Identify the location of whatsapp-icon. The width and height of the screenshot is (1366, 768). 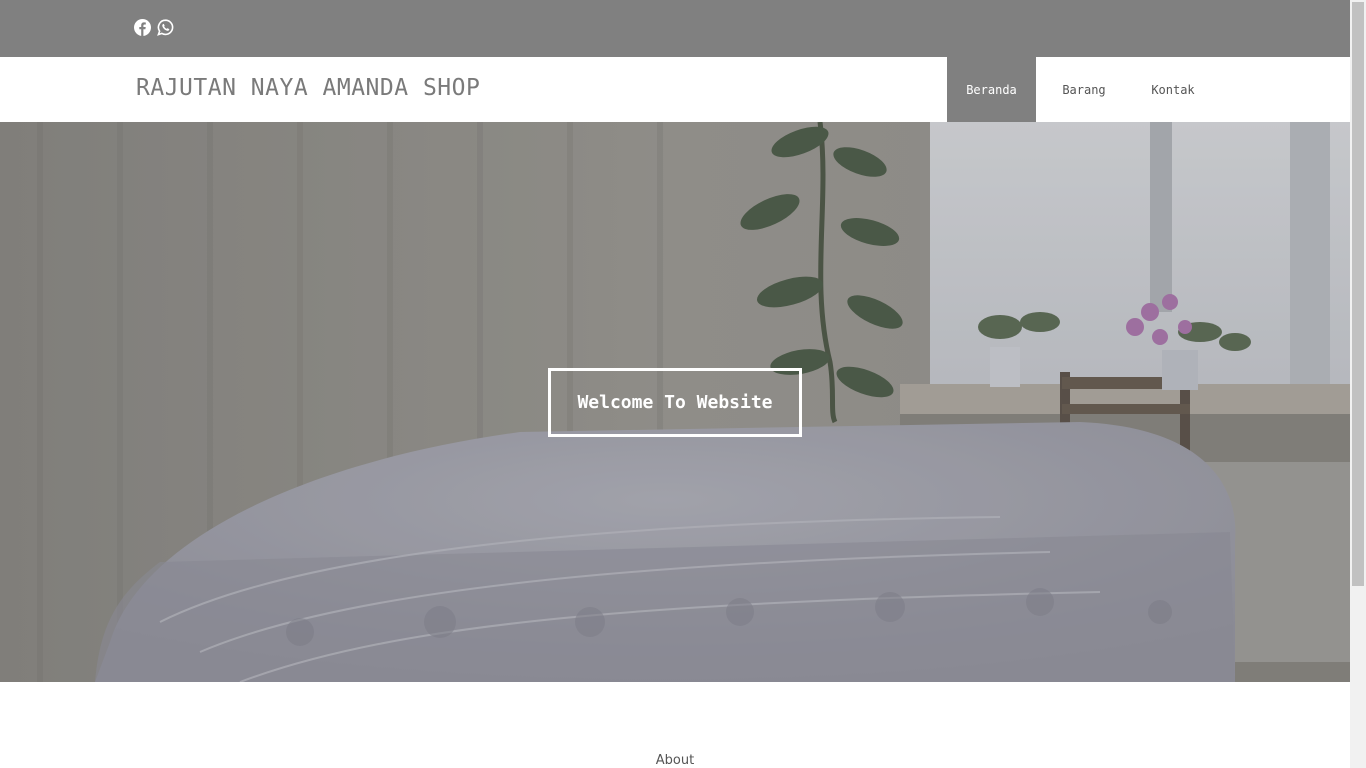
(165, 27).